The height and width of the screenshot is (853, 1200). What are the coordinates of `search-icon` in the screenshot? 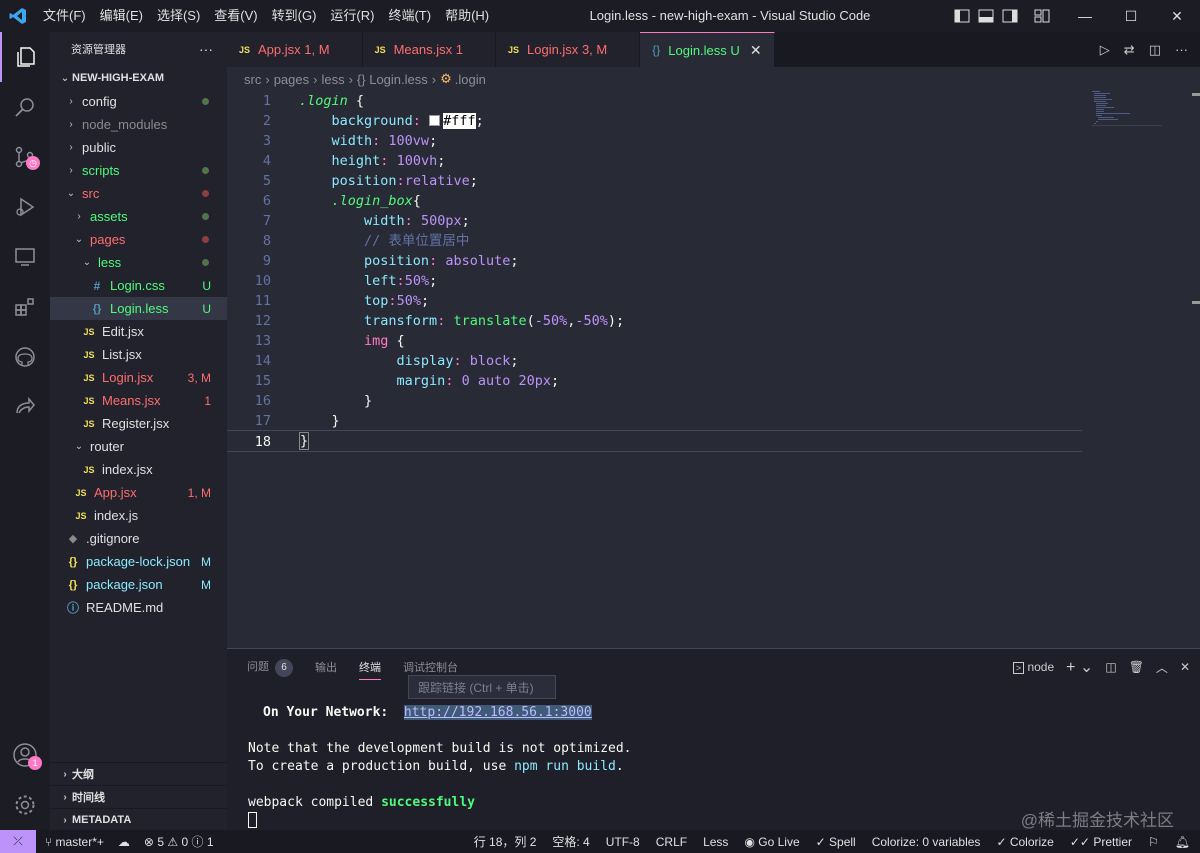 It's located at (25, 107).